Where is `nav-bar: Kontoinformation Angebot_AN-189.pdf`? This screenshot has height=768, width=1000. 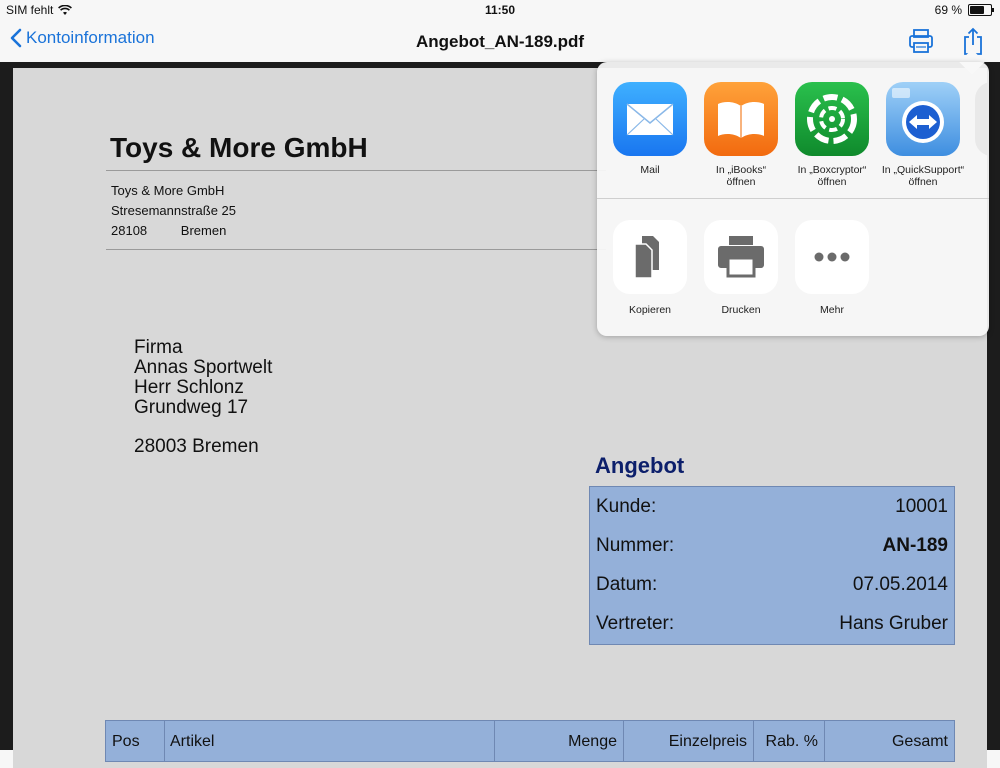 nav-bar: Kontoinformation Angebot_AN-189.pdf is located at coordinates (500, 41).